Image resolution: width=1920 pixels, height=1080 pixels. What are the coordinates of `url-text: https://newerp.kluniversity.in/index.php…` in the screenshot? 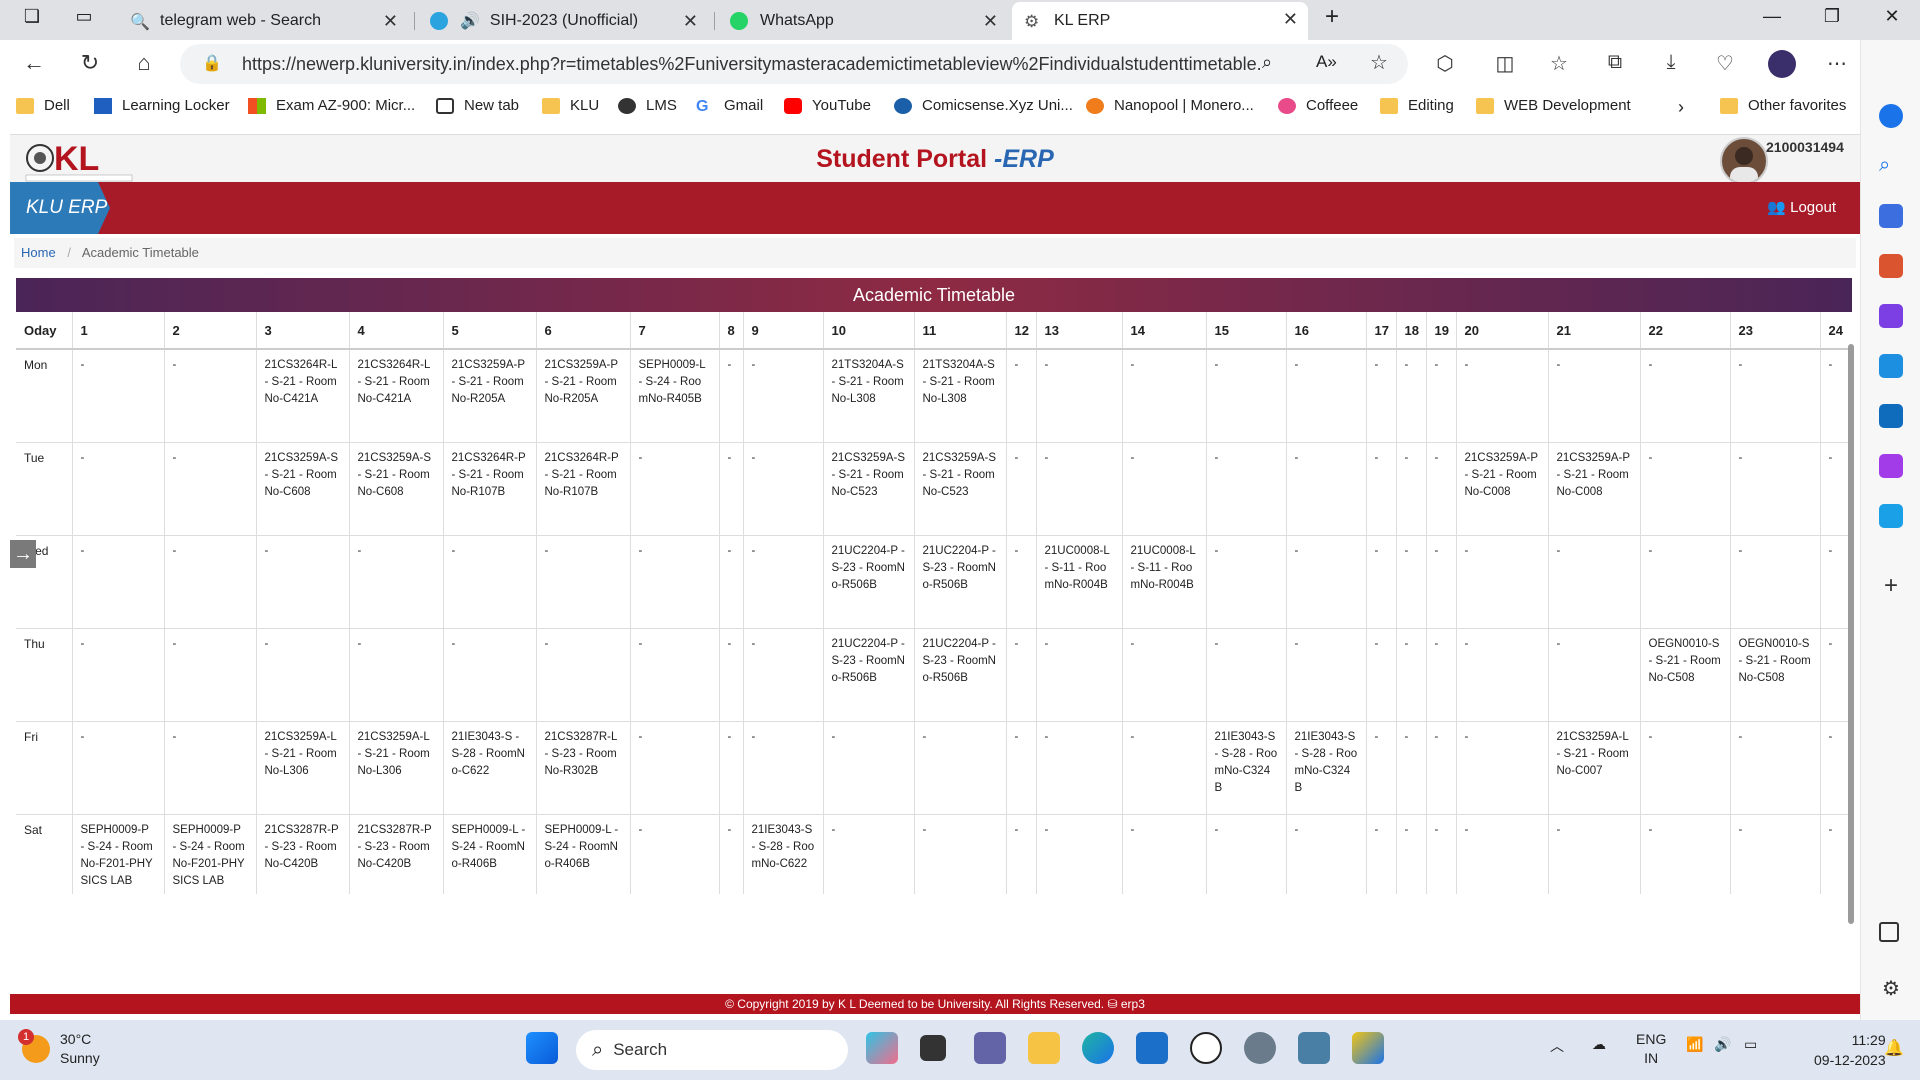 It's located at (752, 64).